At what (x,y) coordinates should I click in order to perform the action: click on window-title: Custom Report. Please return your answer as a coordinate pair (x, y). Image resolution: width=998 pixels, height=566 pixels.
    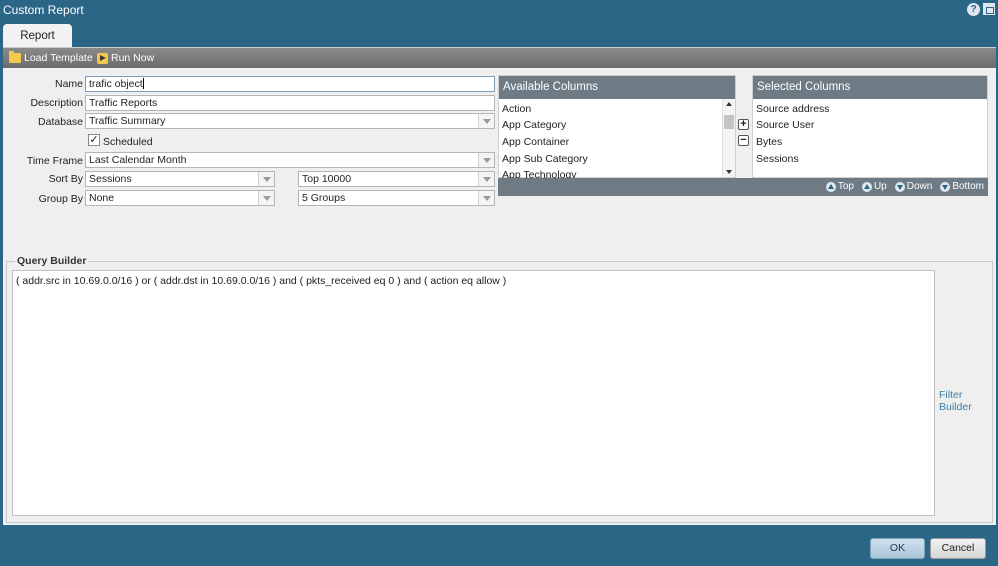
    Looking at the image, I should click on (43, 10).